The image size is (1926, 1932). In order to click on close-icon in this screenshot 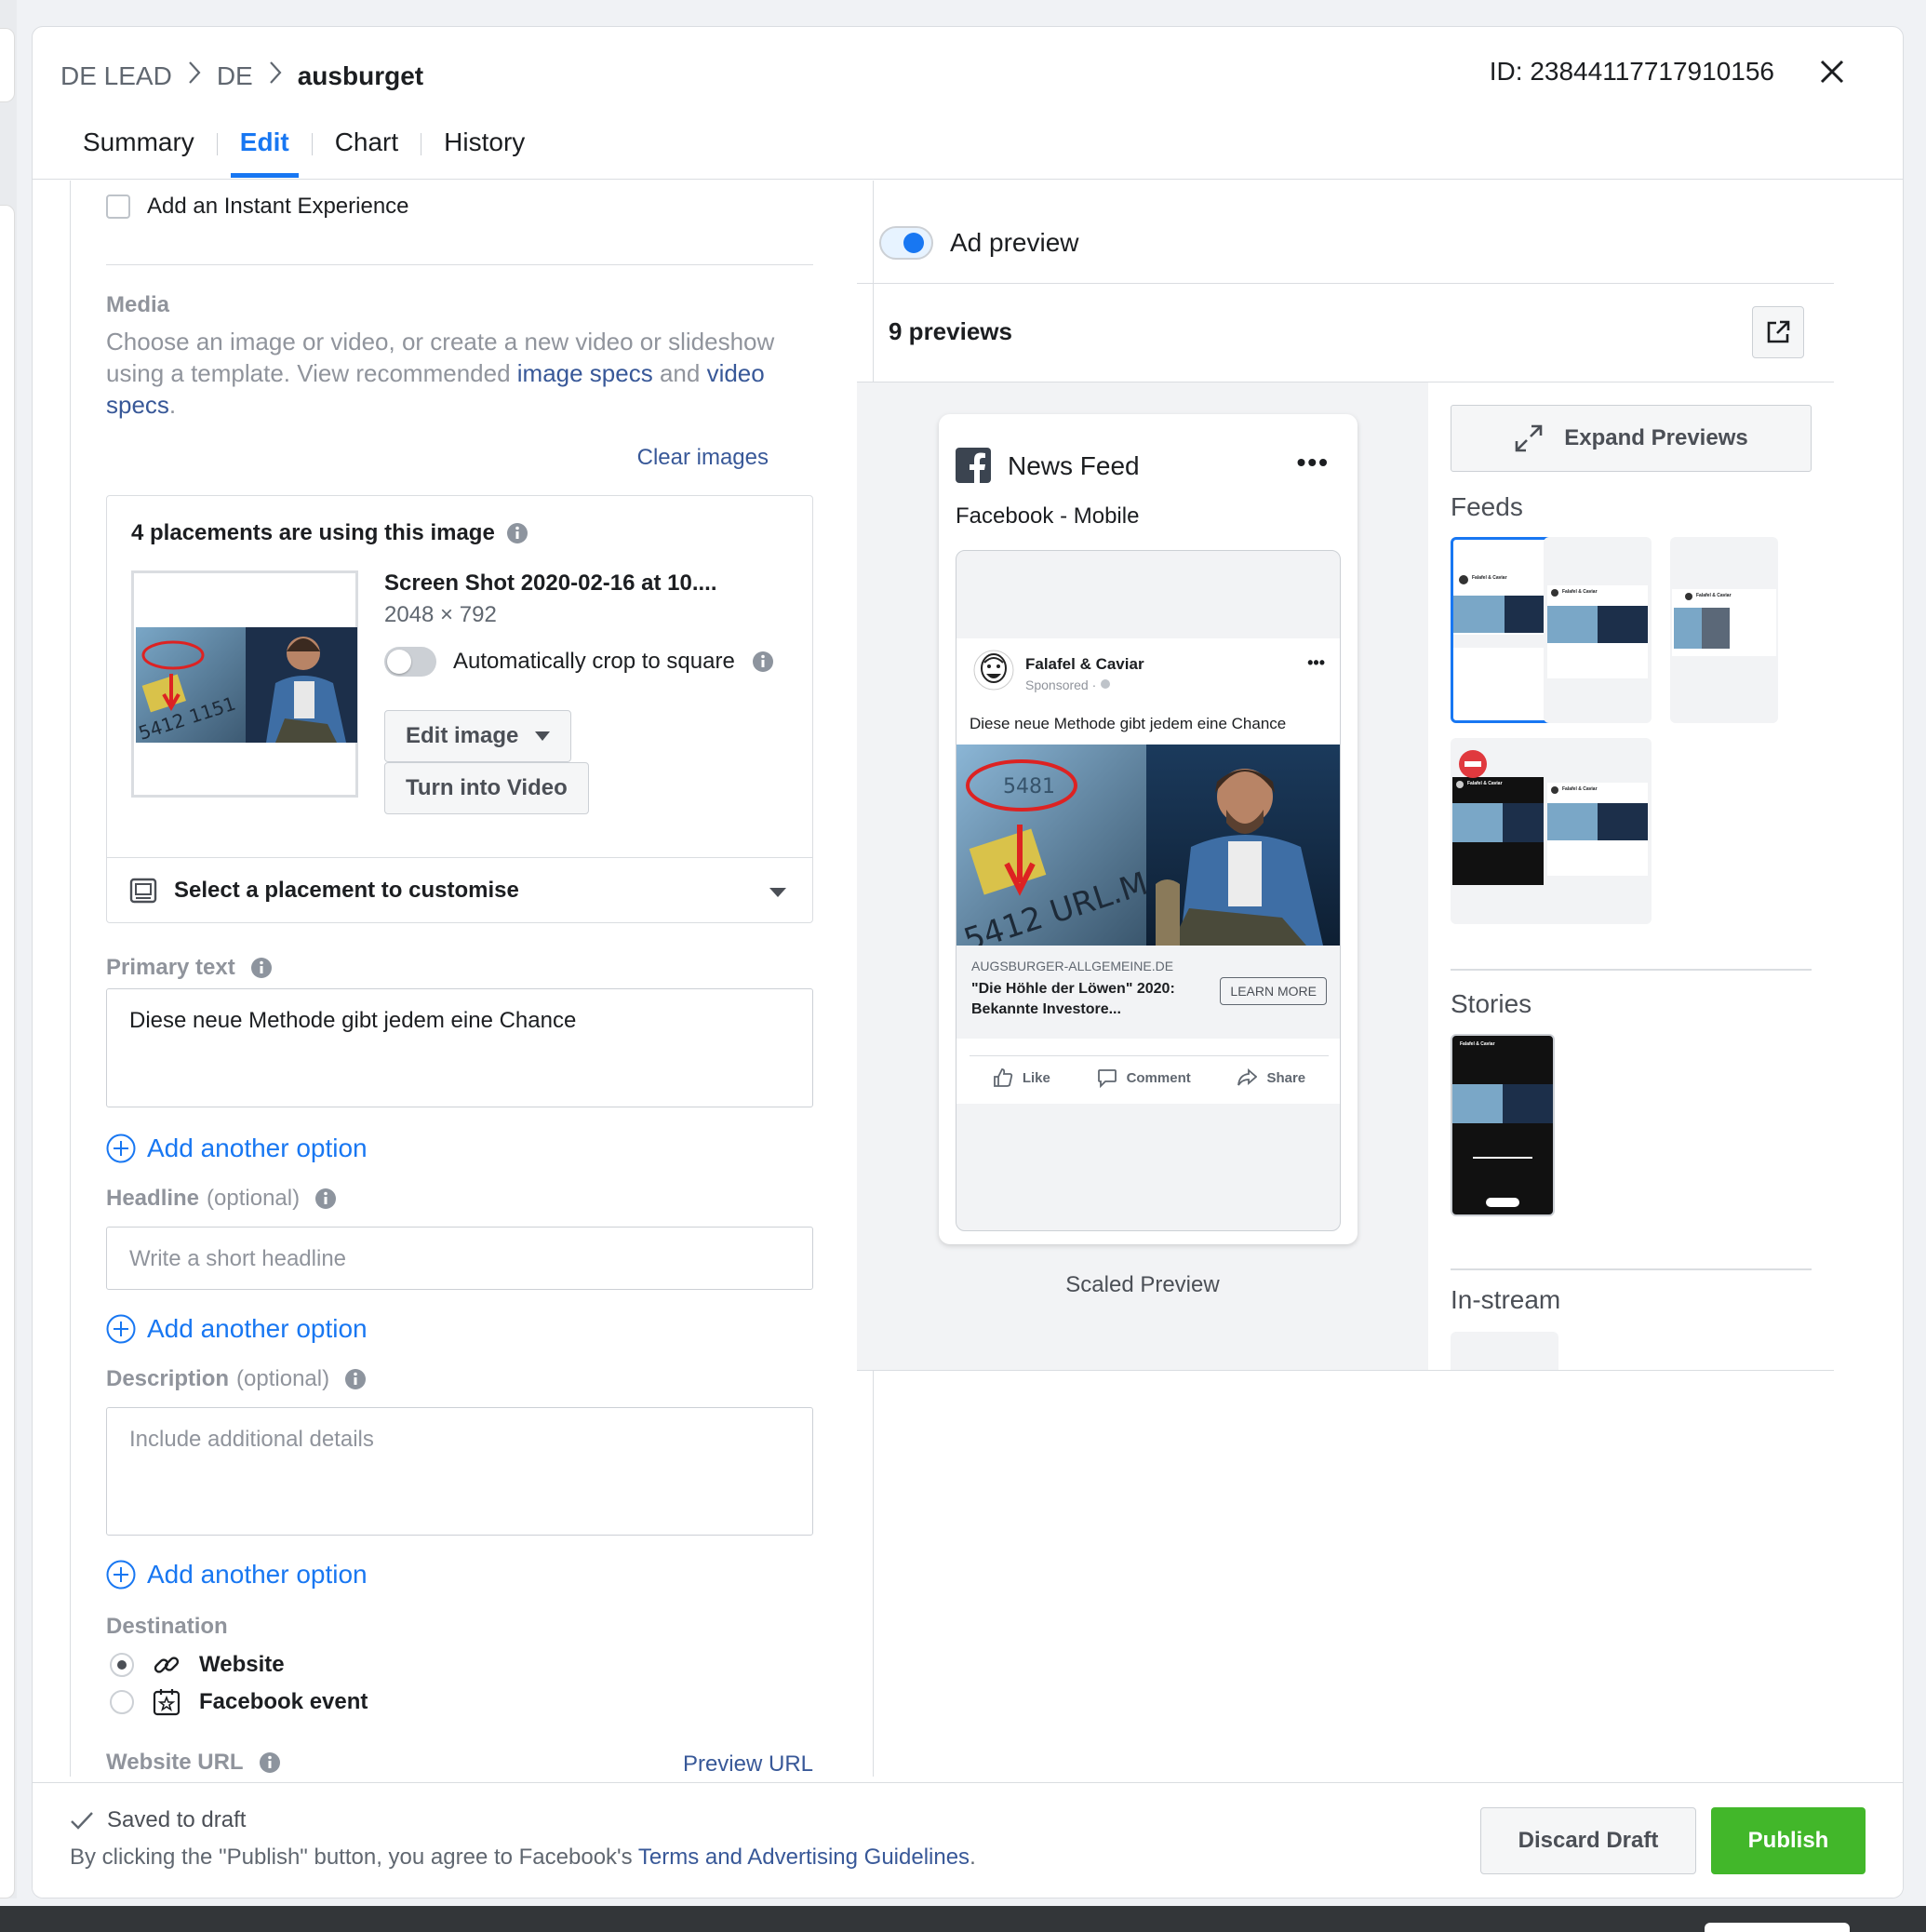, I will do `click(1832, 72)`.